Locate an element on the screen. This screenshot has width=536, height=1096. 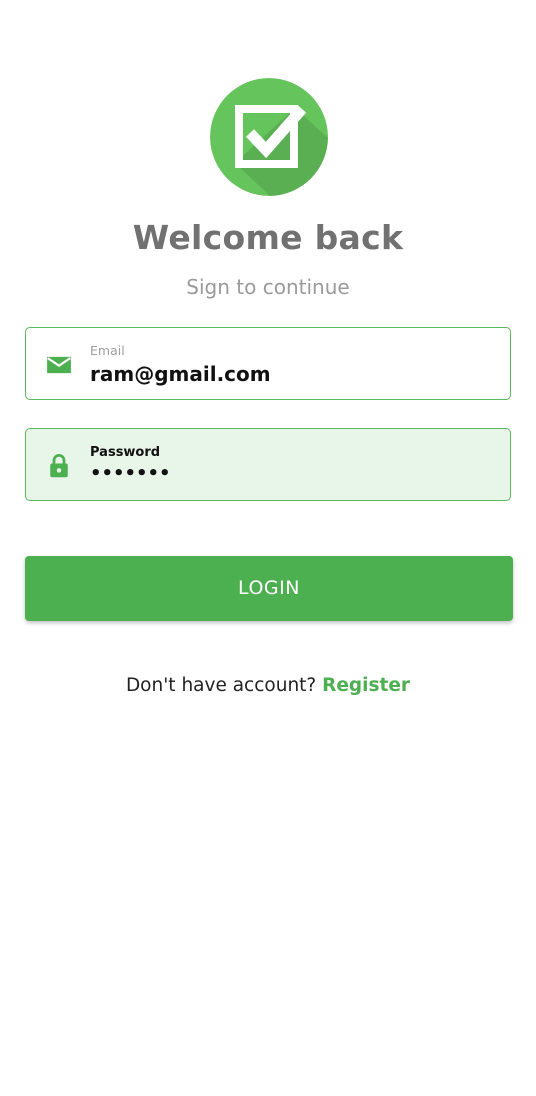
app-logo is located at coordinates (269, 137).